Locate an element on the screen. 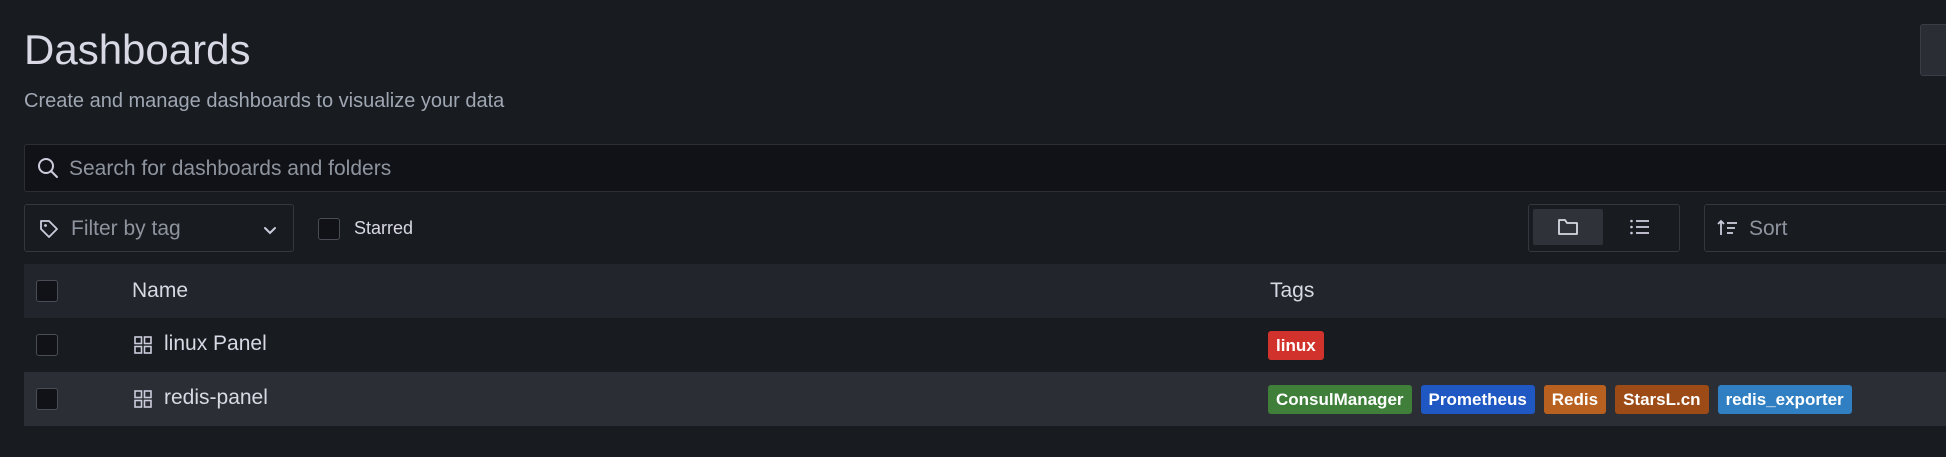  filter-by-tag-select: Filter by tag is located at coordinates (159, 228).